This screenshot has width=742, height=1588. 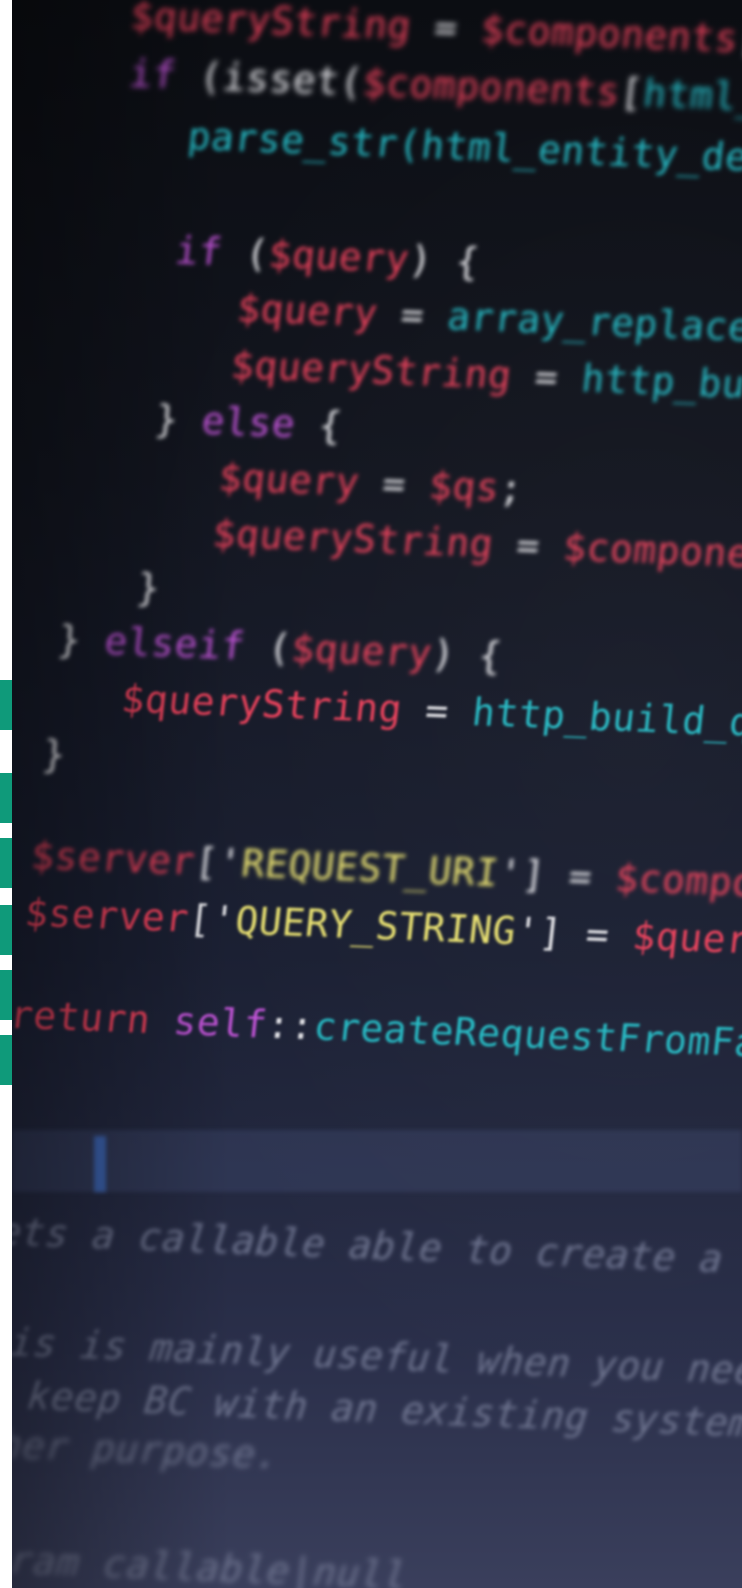 I want to click on code-line: $query = $qs;, so click(x=371, y=483).